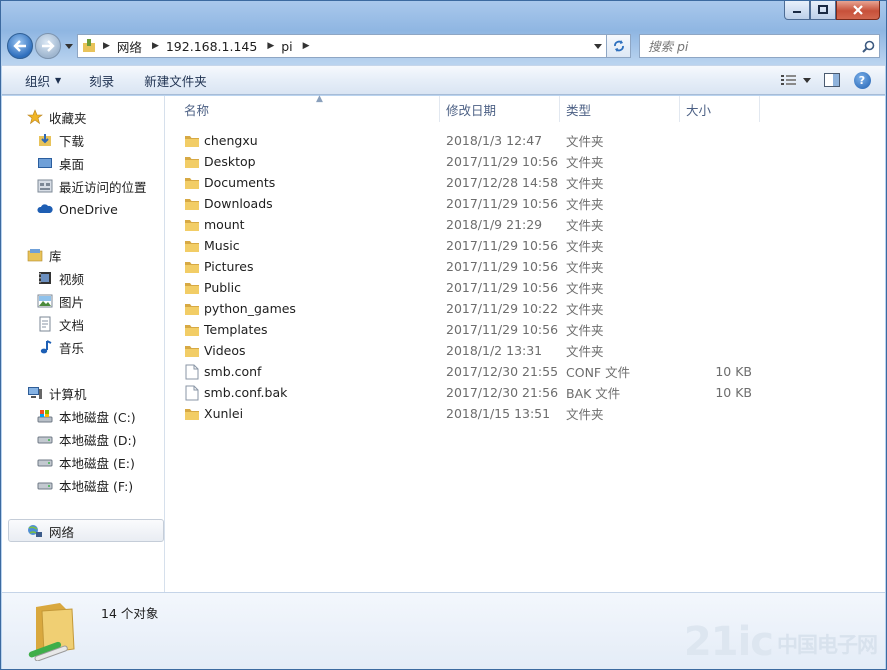 Image resolution: width=887 pixels, height=670 pixels. Describe the element at coordinates (797, 10) in the screenshot. I see `minimize-button` at that location.